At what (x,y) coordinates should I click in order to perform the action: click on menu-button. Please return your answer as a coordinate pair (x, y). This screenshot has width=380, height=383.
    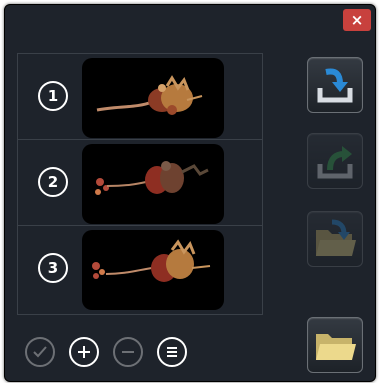
    Looking at the image, I should click on (172, 352).